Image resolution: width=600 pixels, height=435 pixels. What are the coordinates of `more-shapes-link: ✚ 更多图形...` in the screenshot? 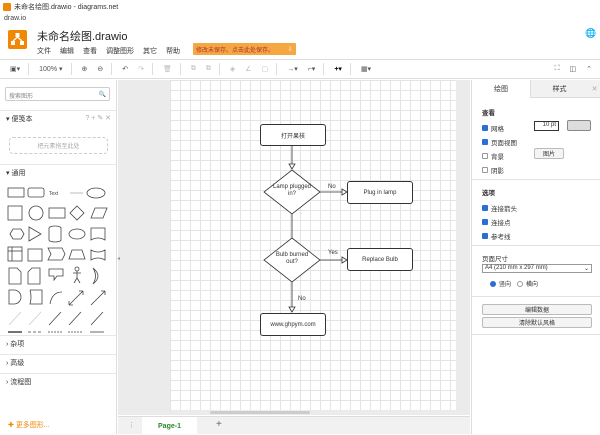 It's located at (29, 425).